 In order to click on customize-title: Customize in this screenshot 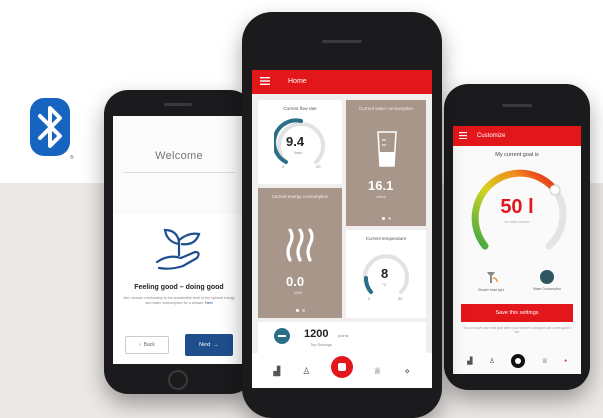, I will do `click(491, 136)`.